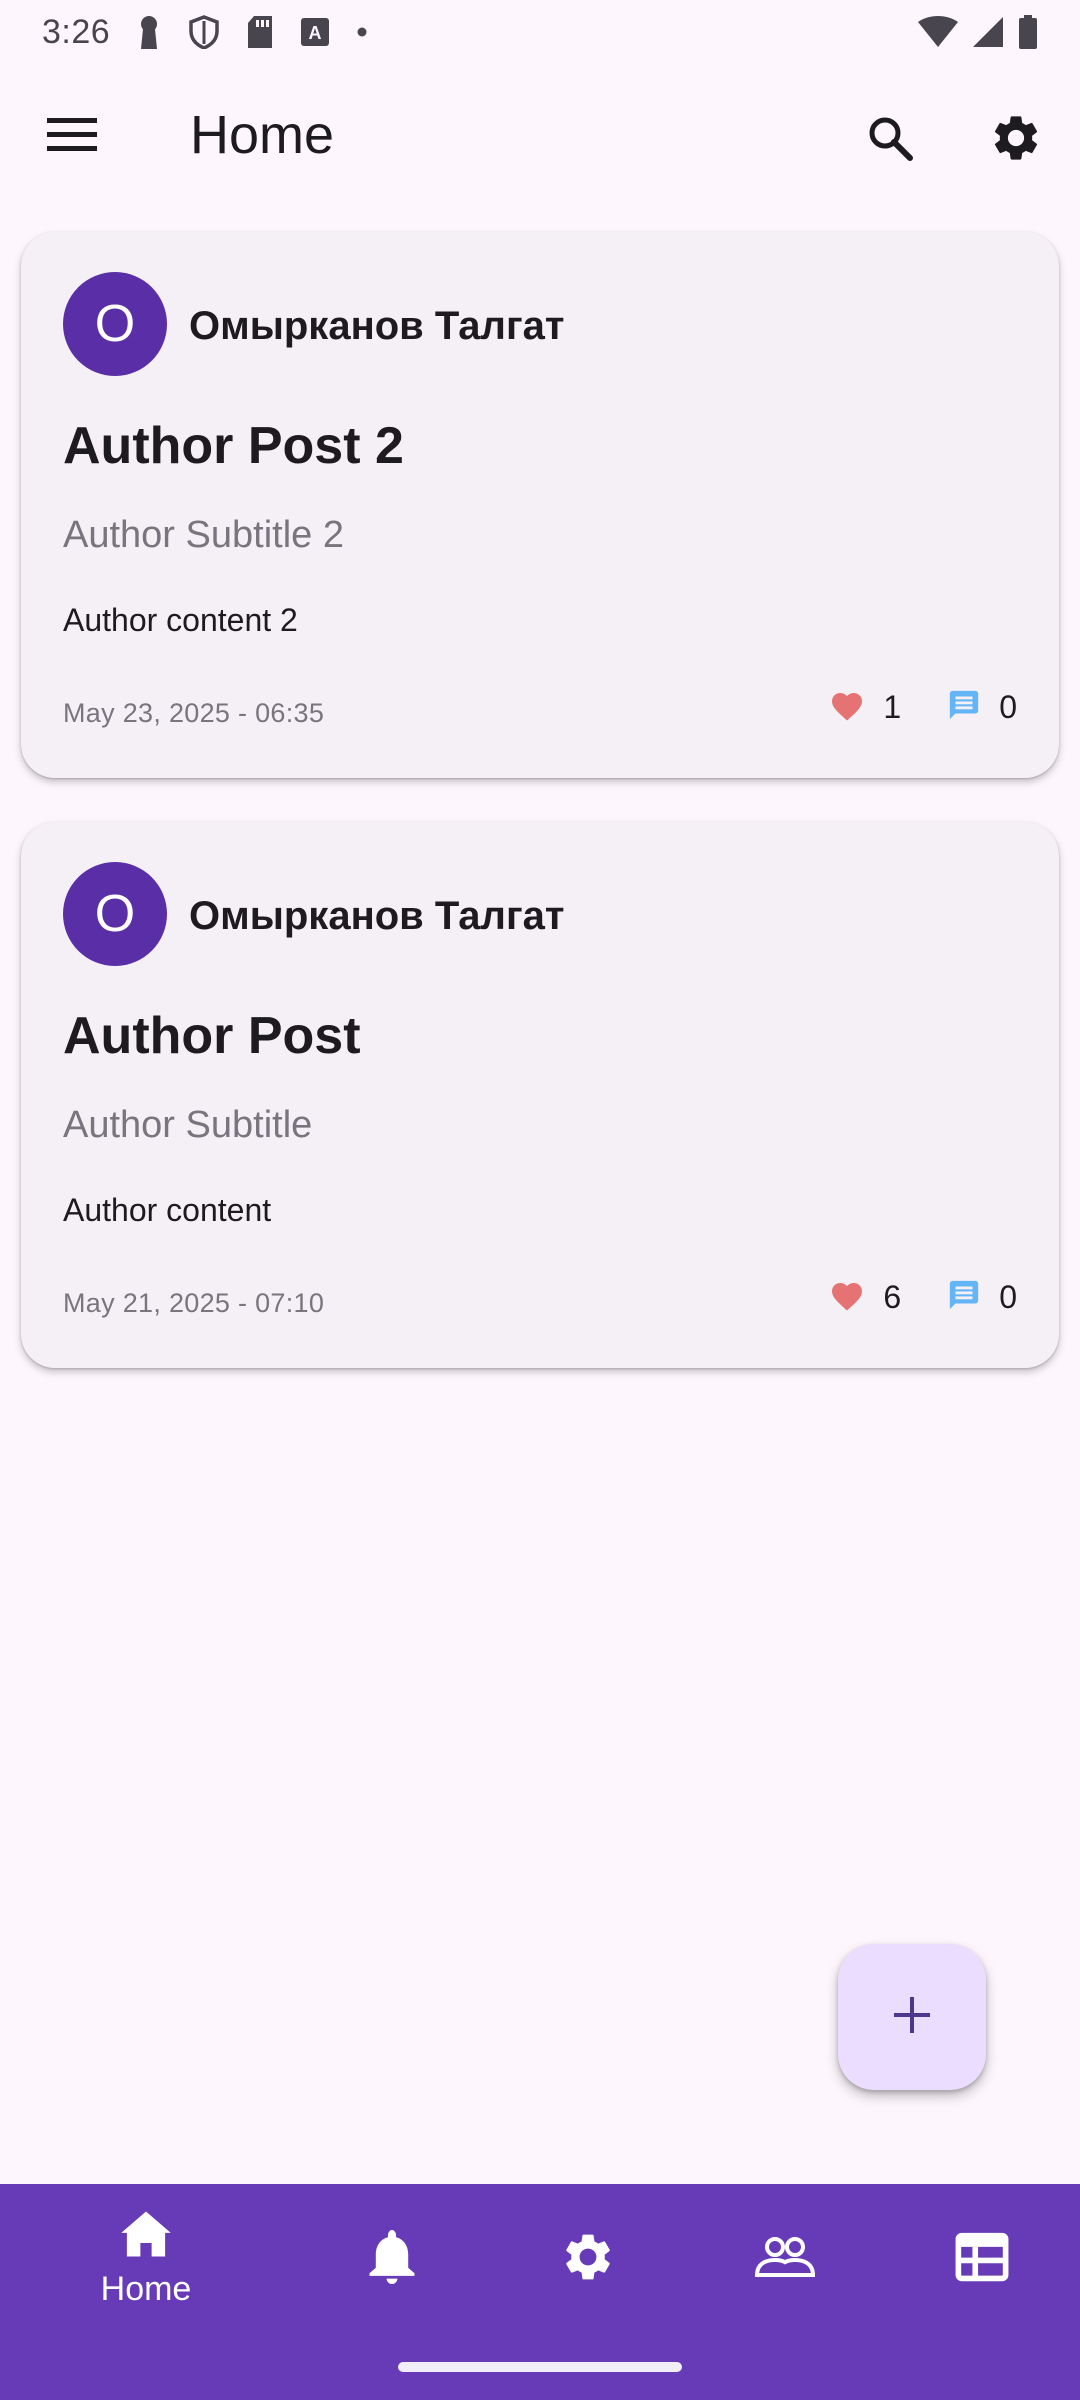  Describe the element at coordinates (923, 1297) in the screenshot. I see `post-stats: 6 0` at that location.